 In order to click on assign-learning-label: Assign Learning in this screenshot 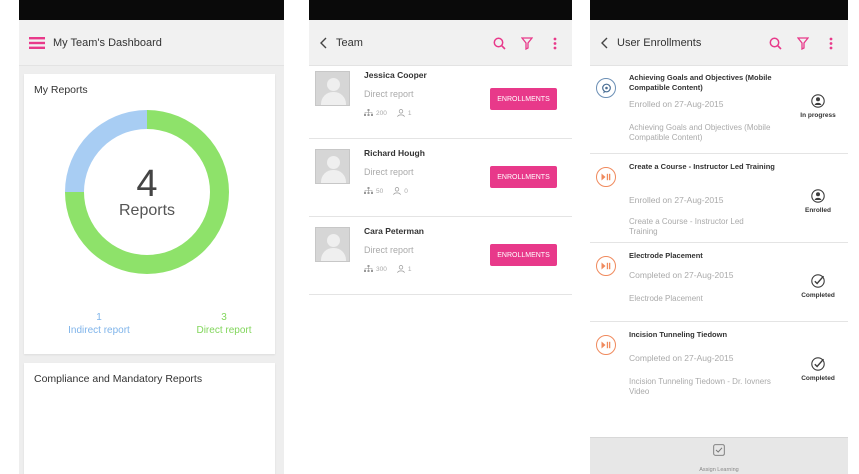, I will do `click(719, 470)`.